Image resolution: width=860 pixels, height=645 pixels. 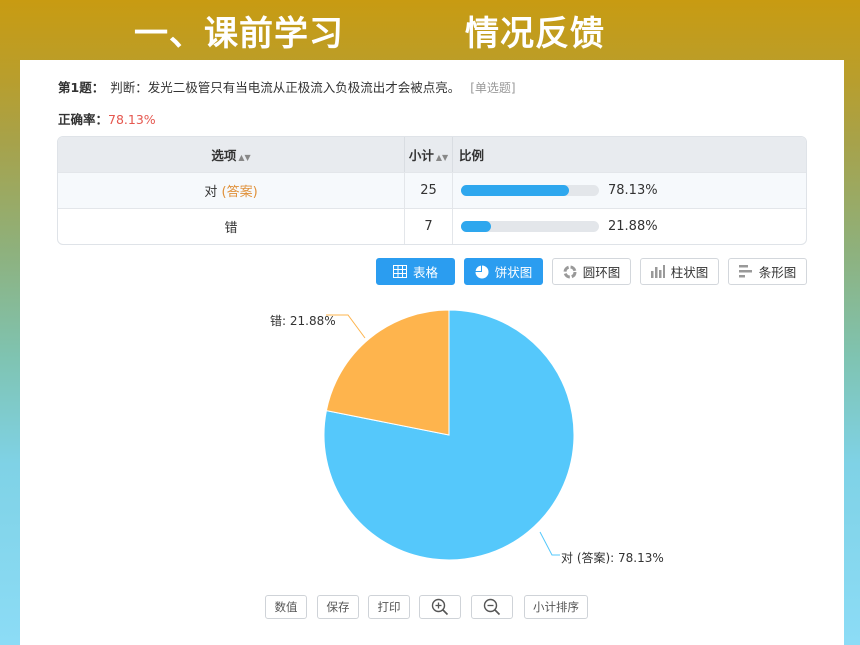 What do you see at coordinates (570, 271) in the screenshot?
I see `donut-chart-icon` at bounding box center [570, 271].